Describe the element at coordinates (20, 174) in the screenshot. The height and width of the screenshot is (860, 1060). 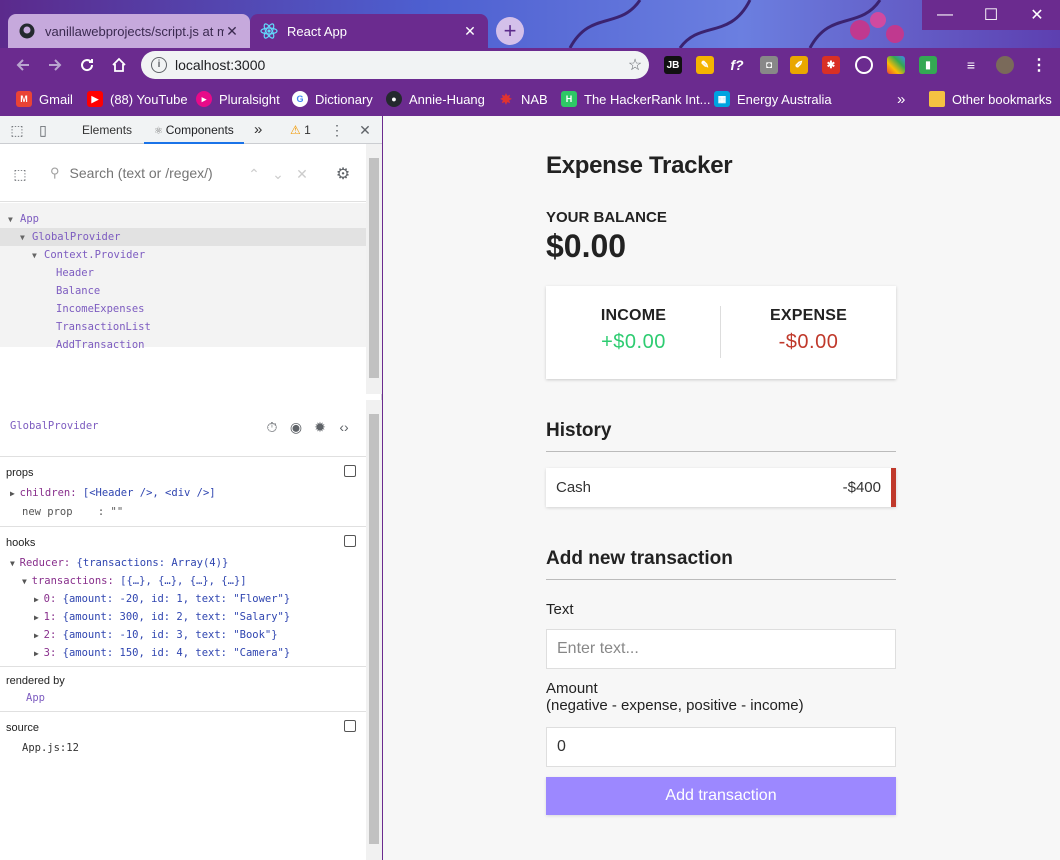
I see `select-element-icon: ⬚` at that location.